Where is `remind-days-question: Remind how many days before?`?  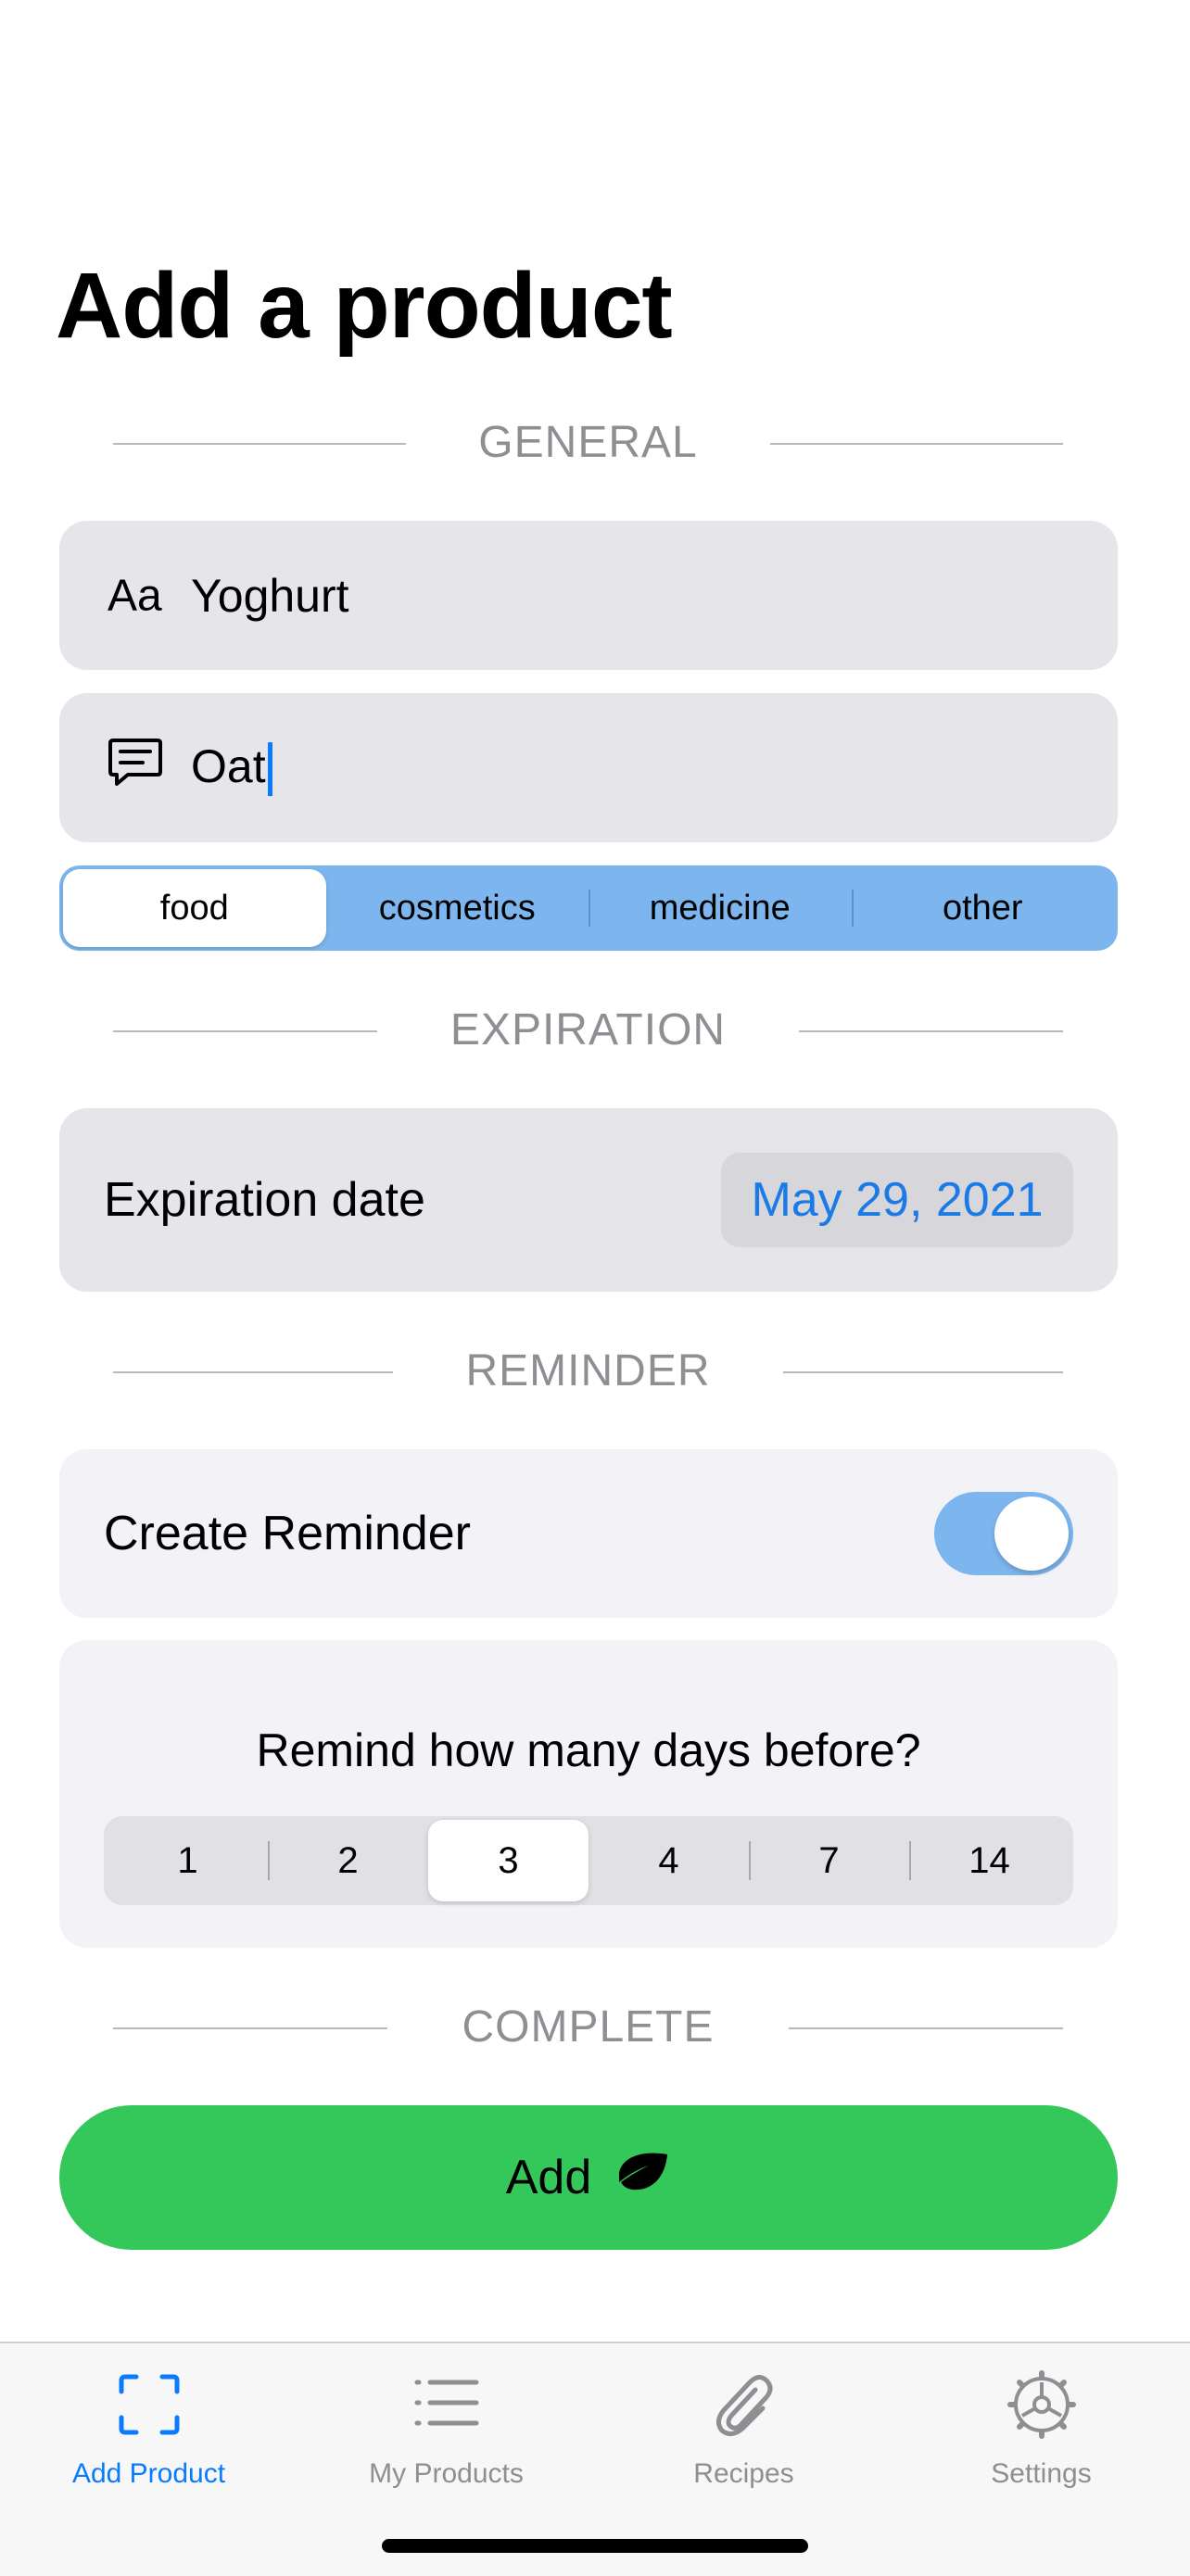 remind-days-question: Remind how many days before? is located at coordinates (588, 1750).